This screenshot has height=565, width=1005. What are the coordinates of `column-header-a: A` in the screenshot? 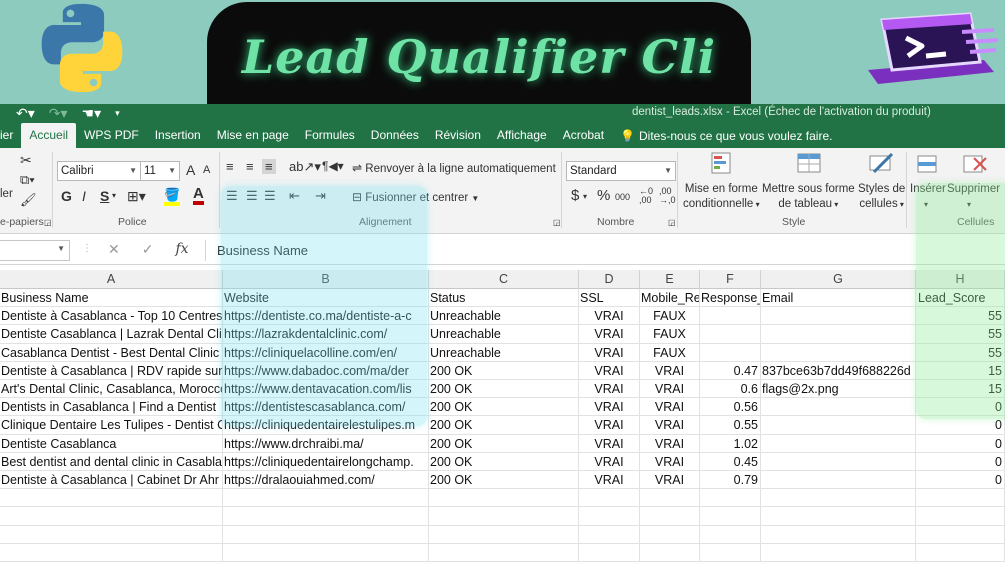 It's located at (111, 279).